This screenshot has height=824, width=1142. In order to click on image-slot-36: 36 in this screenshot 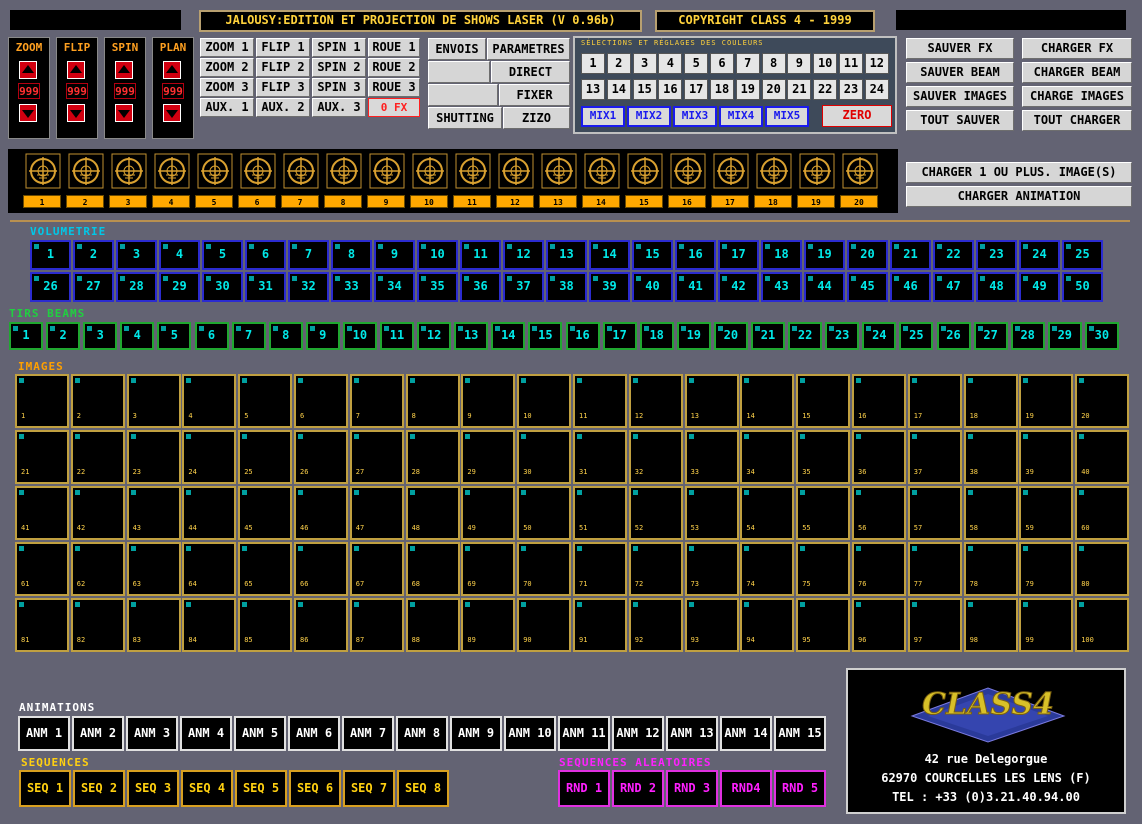, I will do `click(879, 457)`.